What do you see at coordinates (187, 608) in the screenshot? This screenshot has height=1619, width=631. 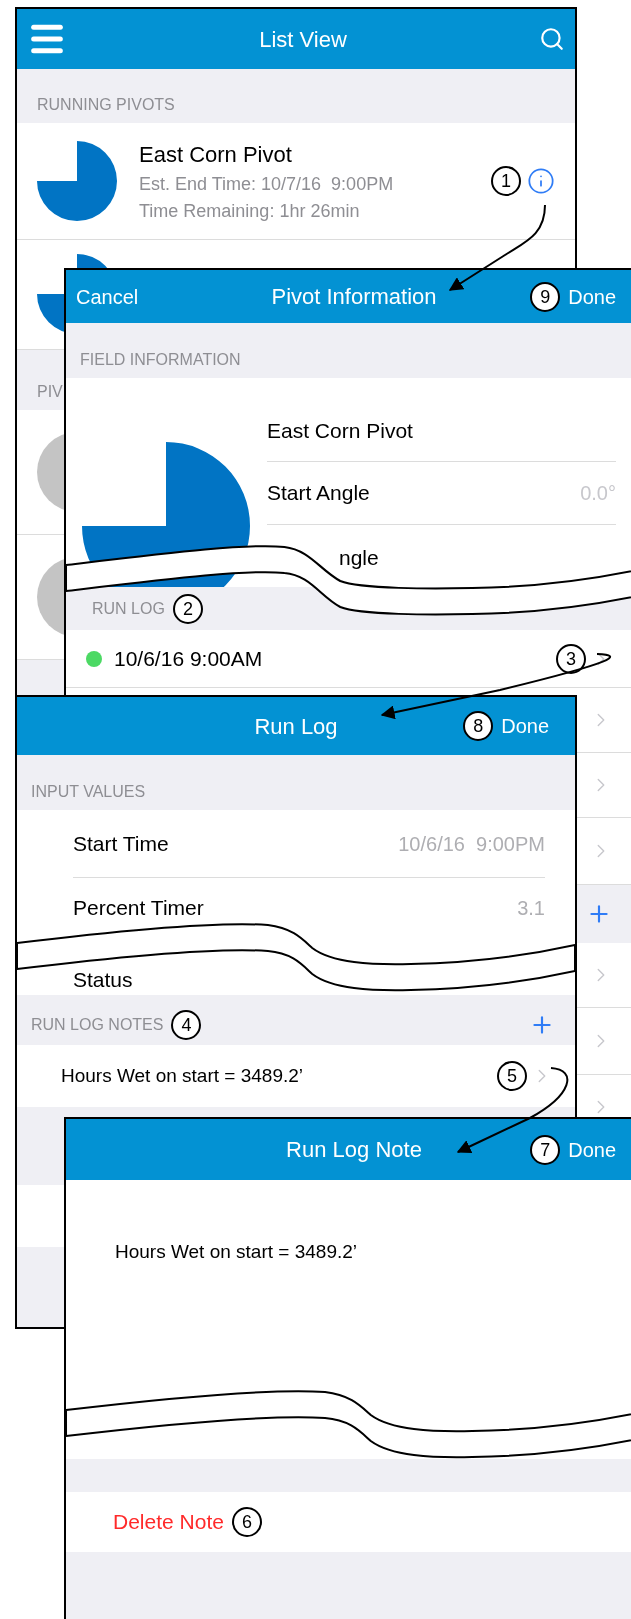 I see `callout-number: 2` at bounding box center [187, 608].